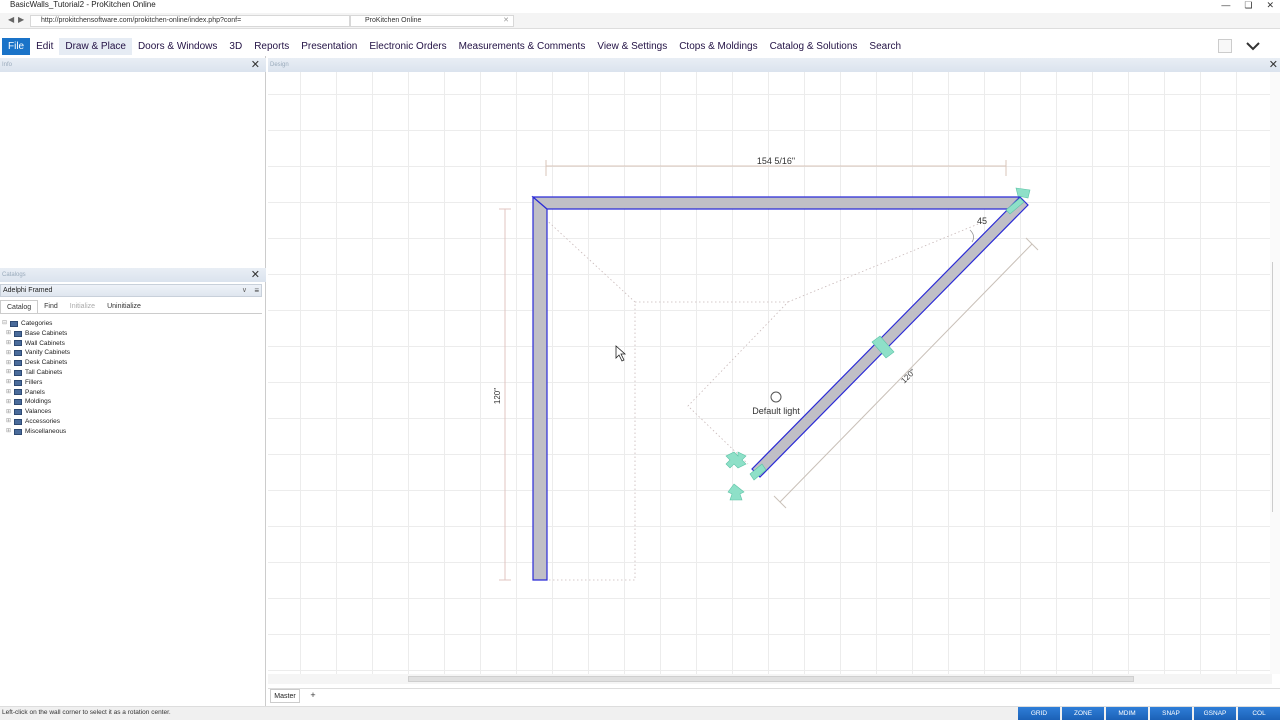  What do you see at coordinates (776, 203) in the screenshot?
I see `wall-top` at bounding box center [776, 203].